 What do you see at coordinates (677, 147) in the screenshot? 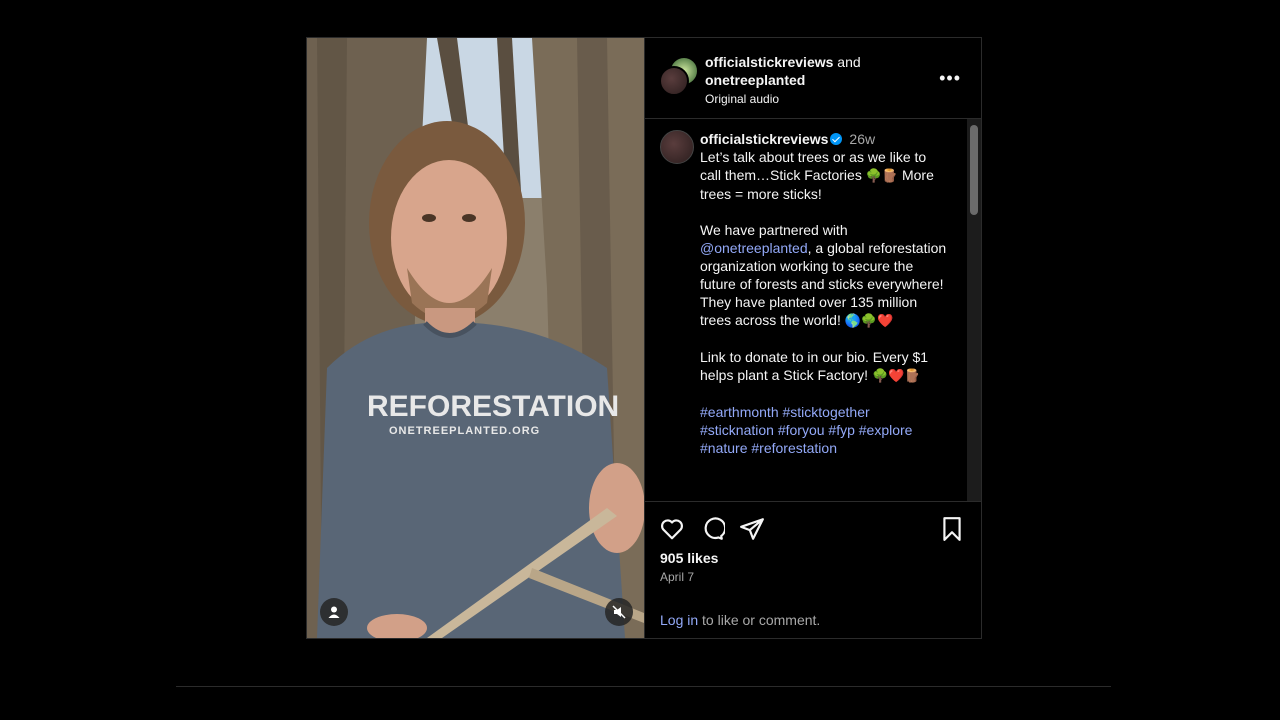
I see `caption-avatar` at bounding box center [677, 147].